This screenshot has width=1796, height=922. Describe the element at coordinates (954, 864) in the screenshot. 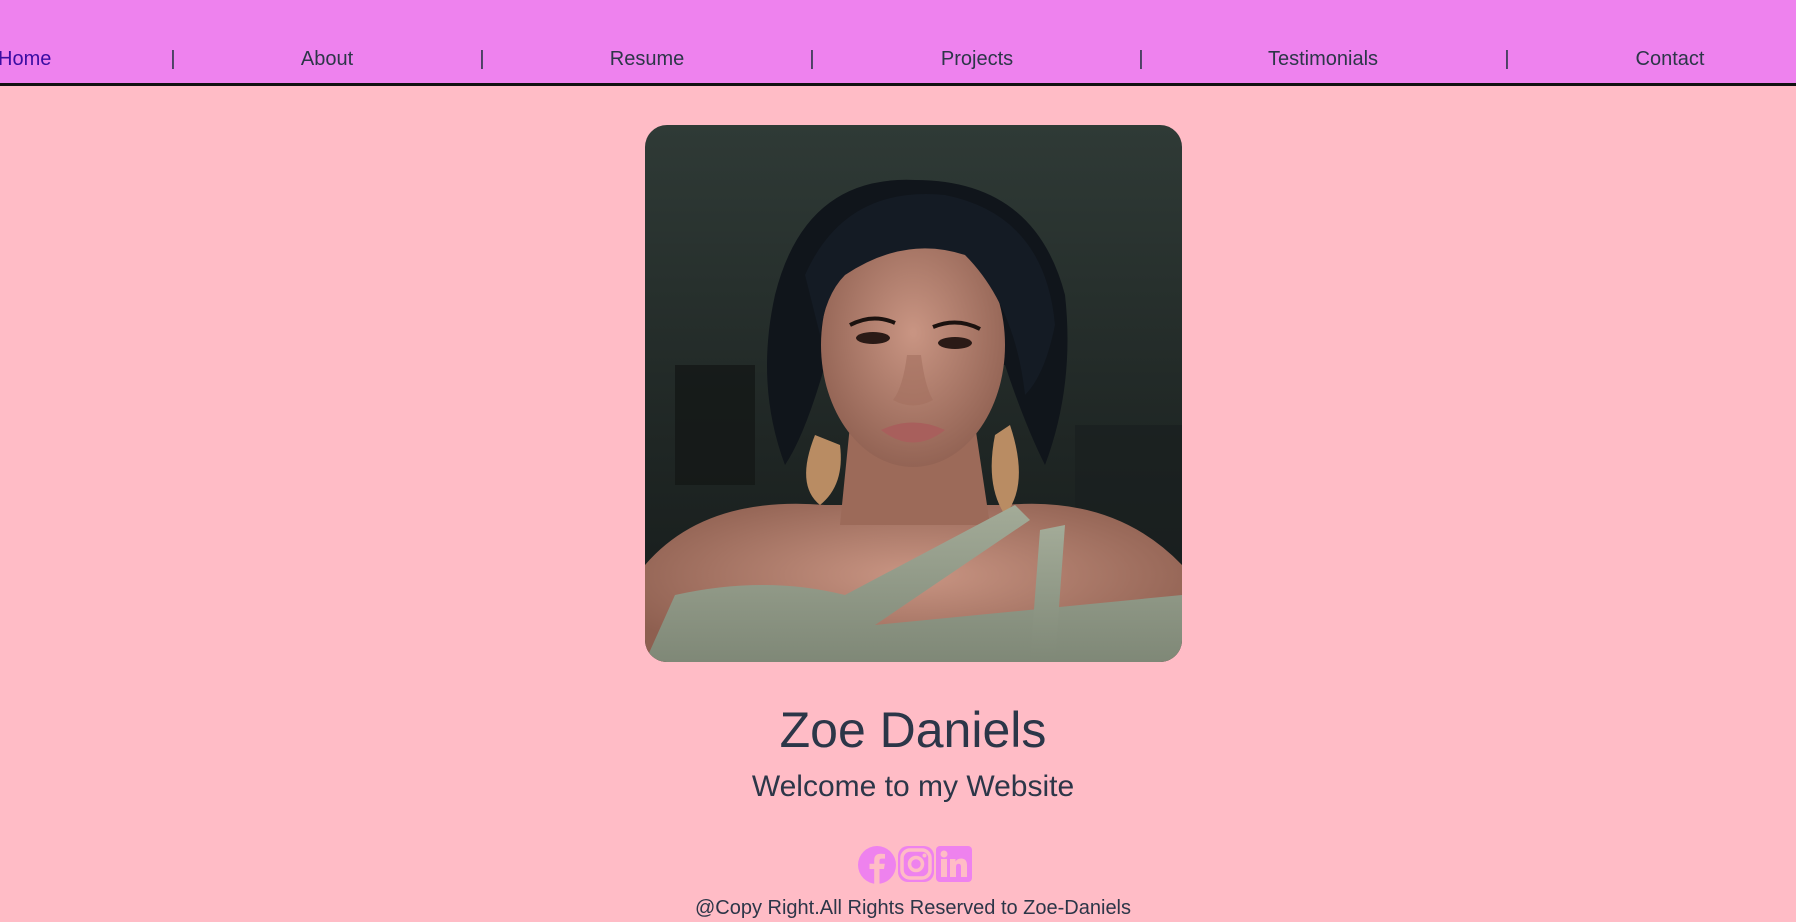

I see `linkedin-icon` at that location.